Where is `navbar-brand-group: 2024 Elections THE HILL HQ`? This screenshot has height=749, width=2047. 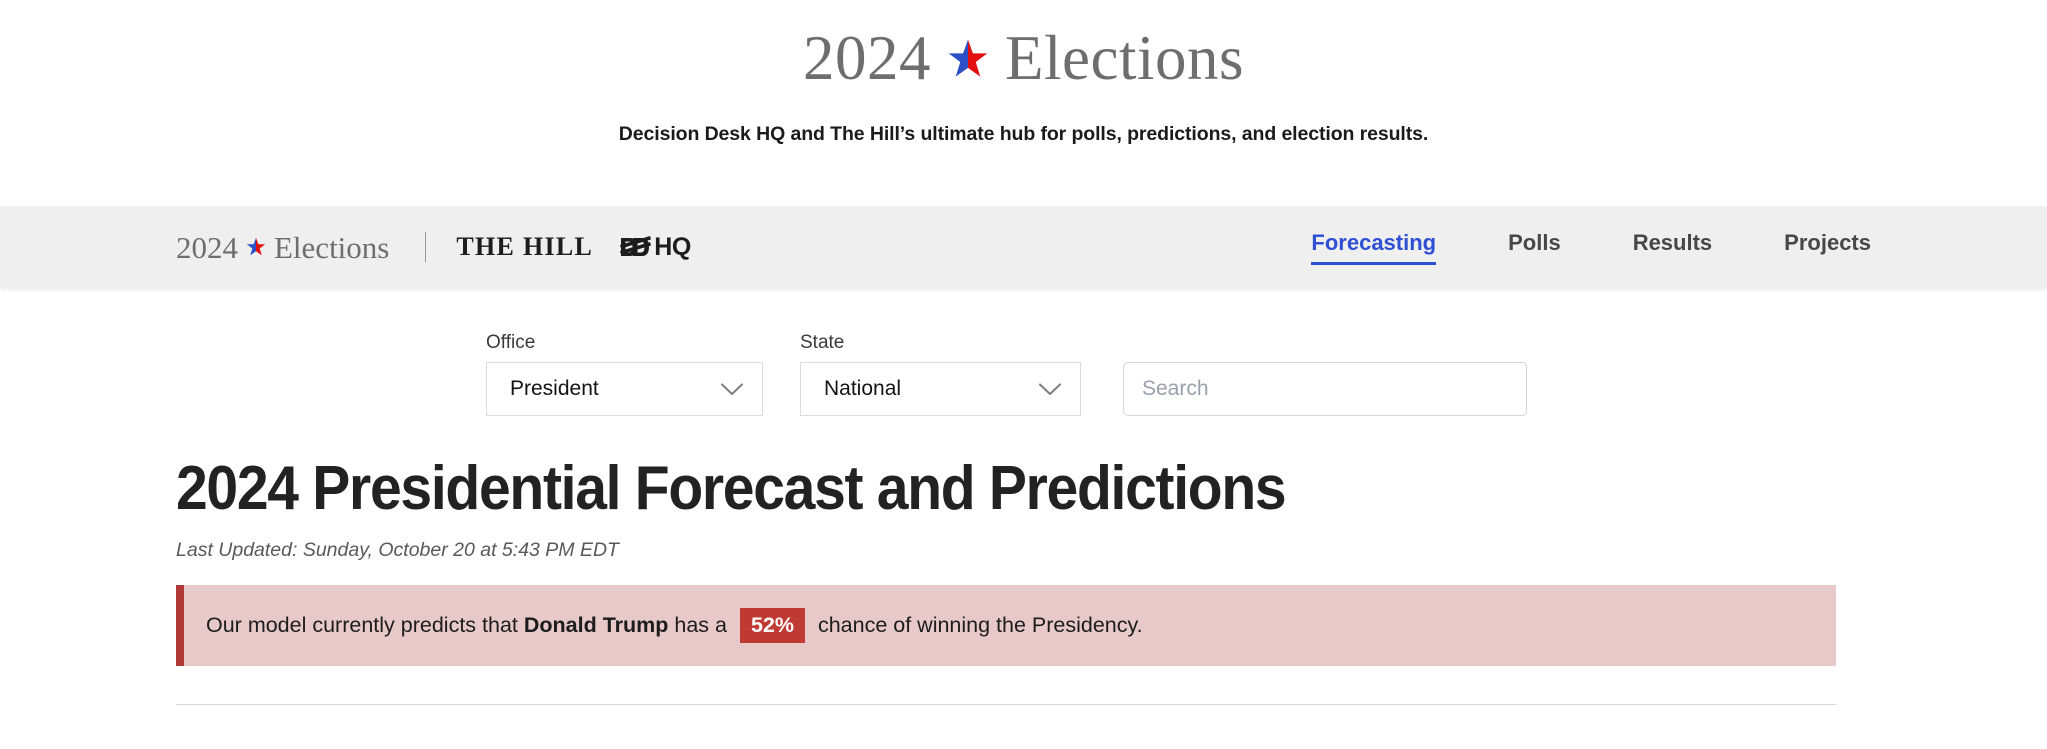
navbar-brand-group: 2024 Elections THE HILL HQ is located at coordinates (433, 247).